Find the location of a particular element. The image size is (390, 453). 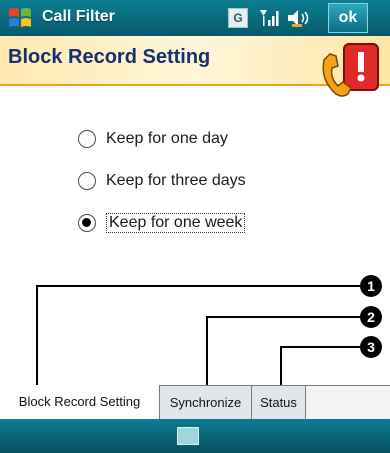

title-bar: Call Filter G ok is located at coordinates (195, 18).